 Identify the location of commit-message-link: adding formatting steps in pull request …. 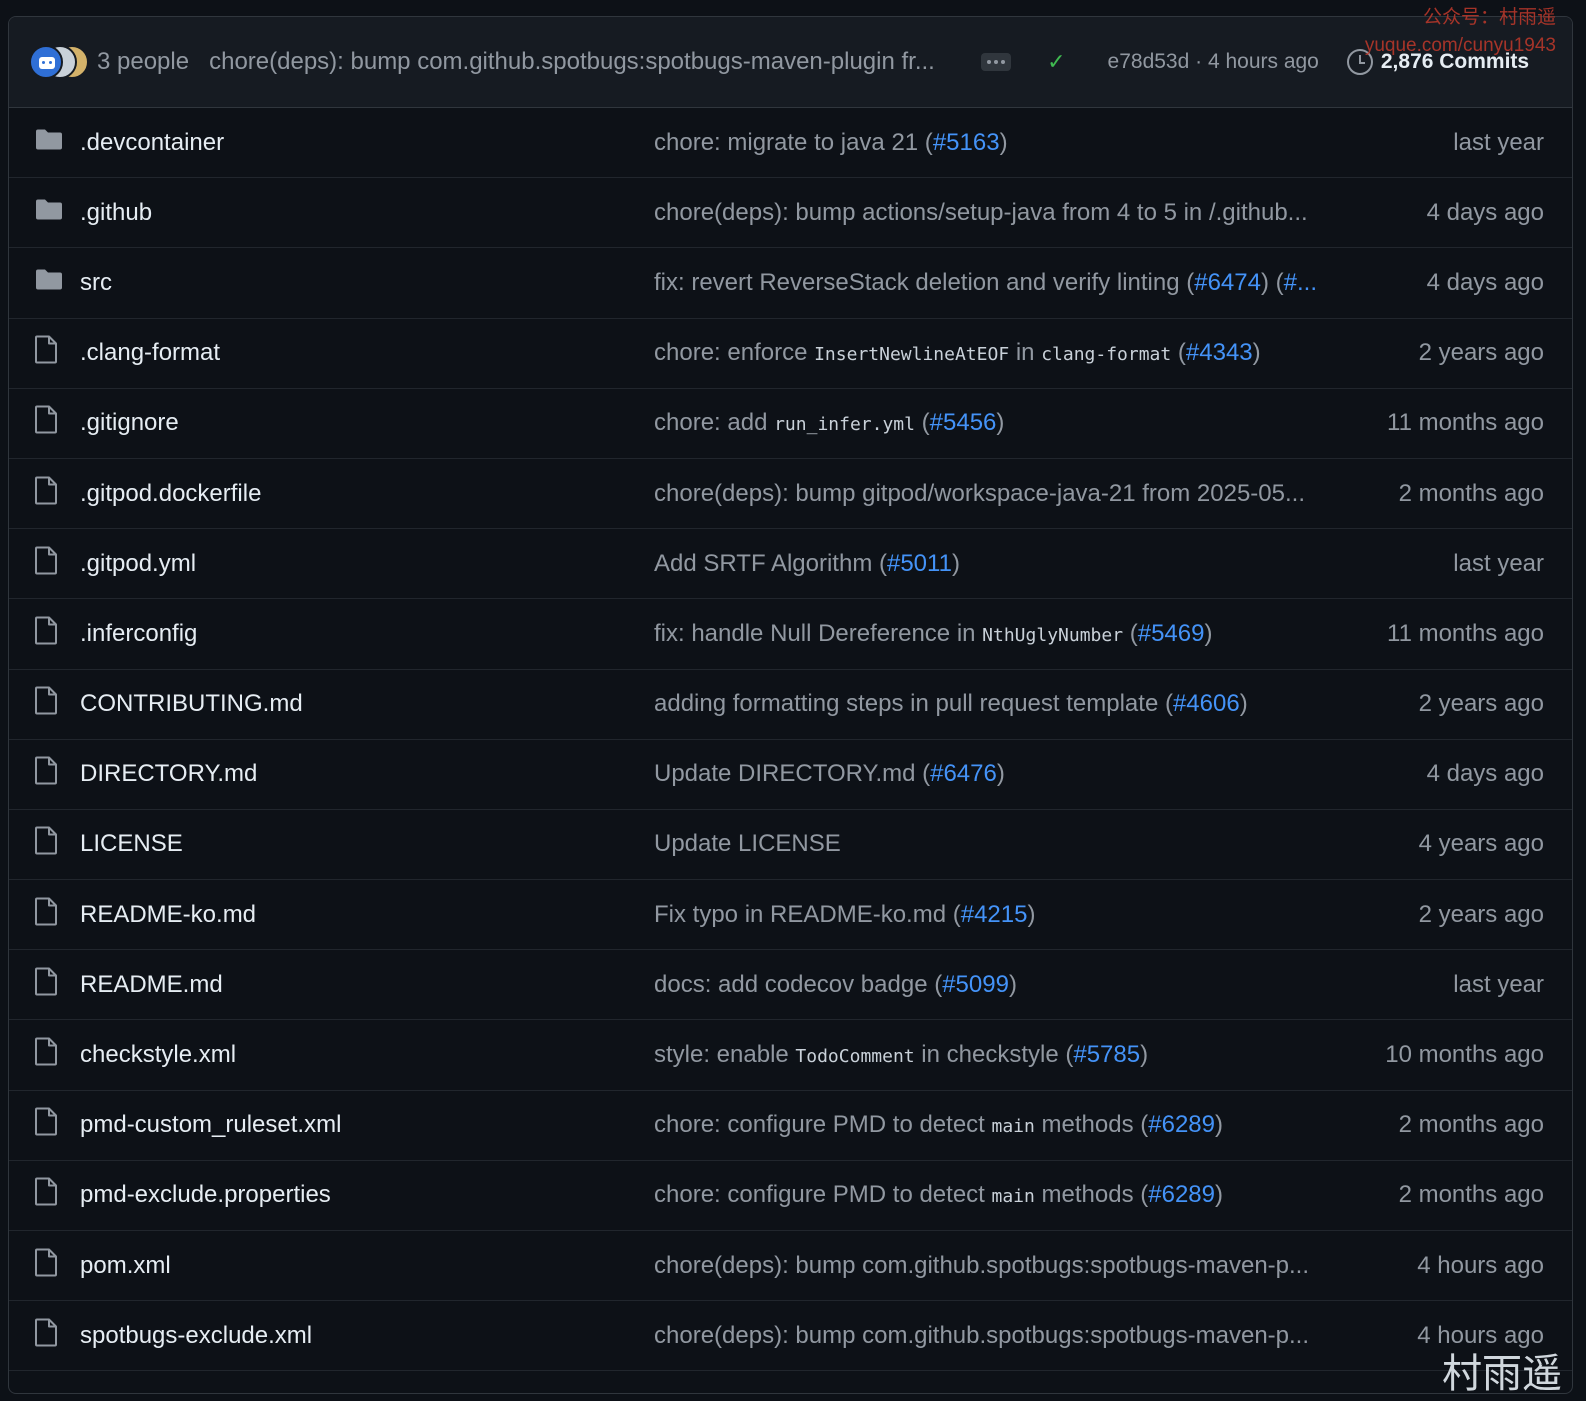
(994, 704).